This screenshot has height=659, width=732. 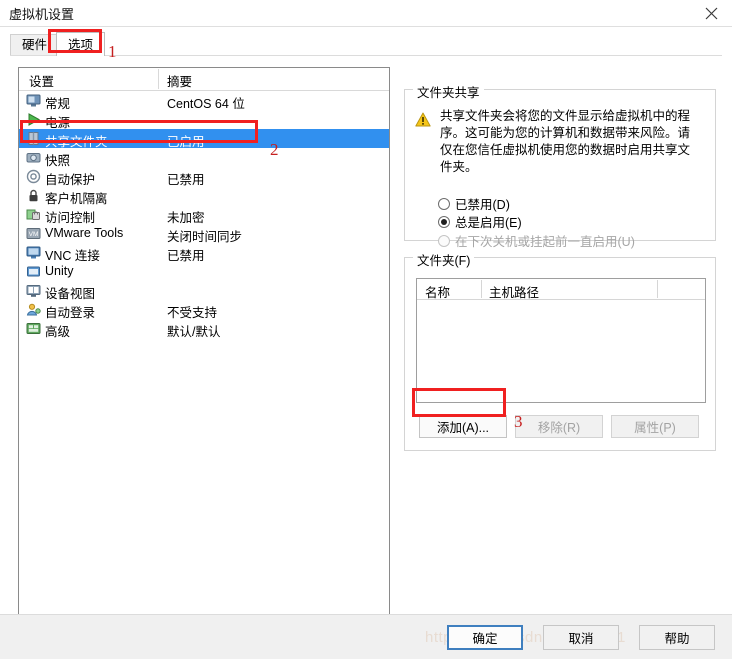 I want to click on list-item-advanced: 高级 默认/默认, so click(x=204, y=329).